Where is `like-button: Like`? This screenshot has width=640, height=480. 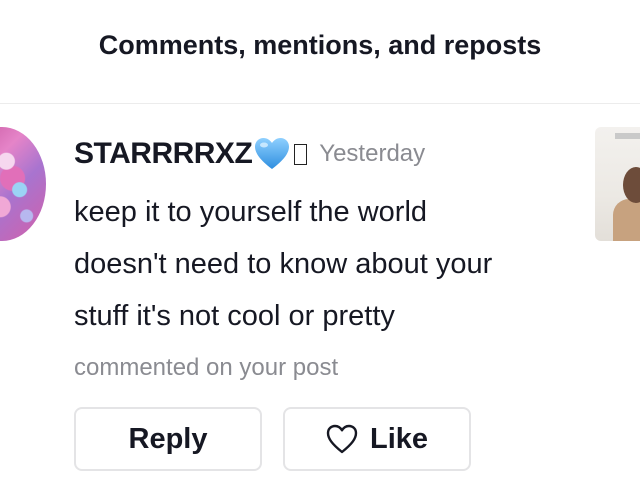 like-button: Like is located at coordinates (377, 439).